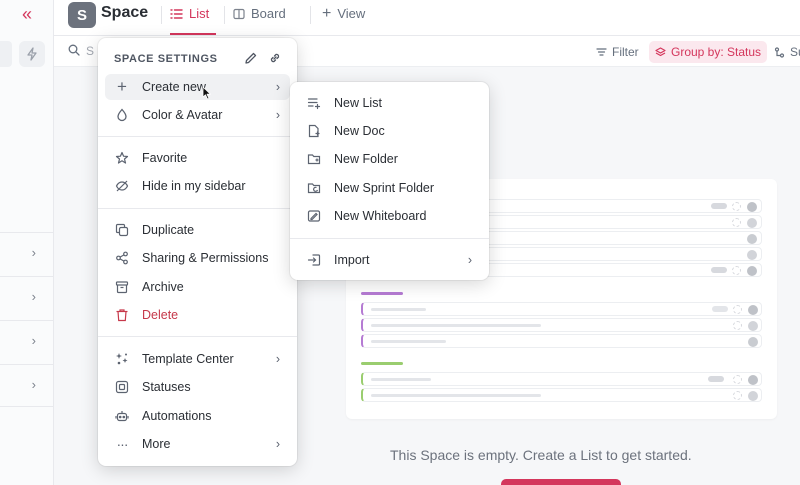 The image size is (800, 485). Describe the element at coordinates (74, 50) in the screenshot. I see `search-icon` at that location.